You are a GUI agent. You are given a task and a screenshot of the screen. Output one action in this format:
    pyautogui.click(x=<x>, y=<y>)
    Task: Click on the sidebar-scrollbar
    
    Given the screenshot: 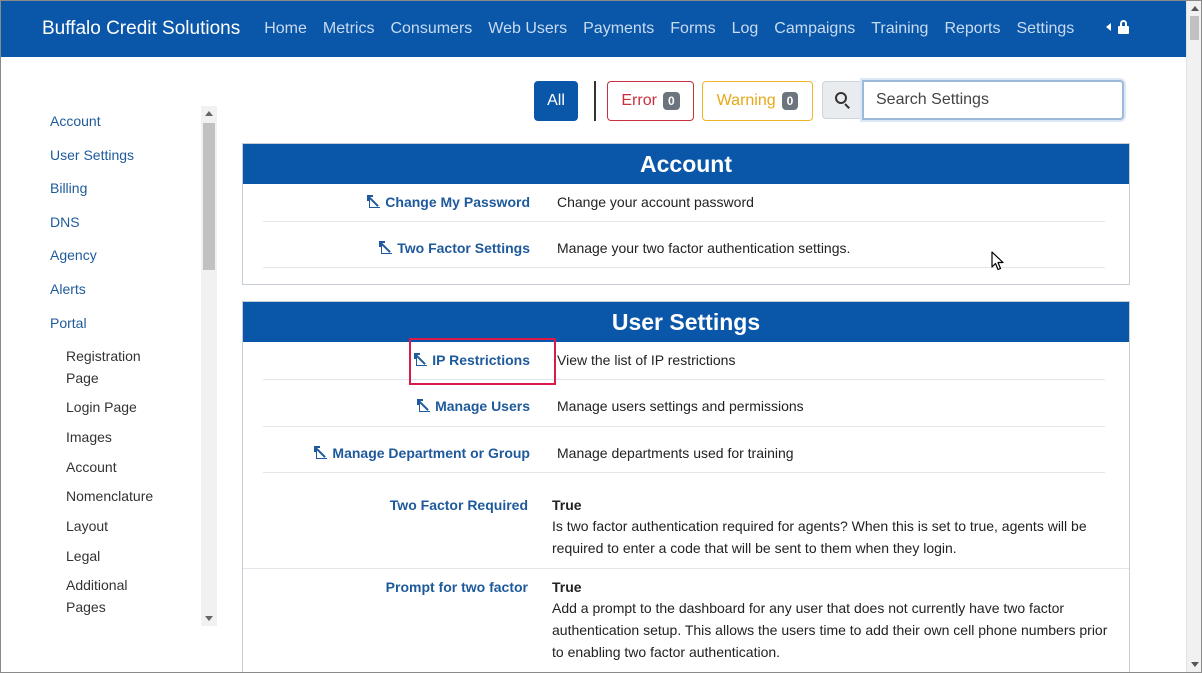 What is the action you would take?
    pyautogui.click(x=209, y=366)
    